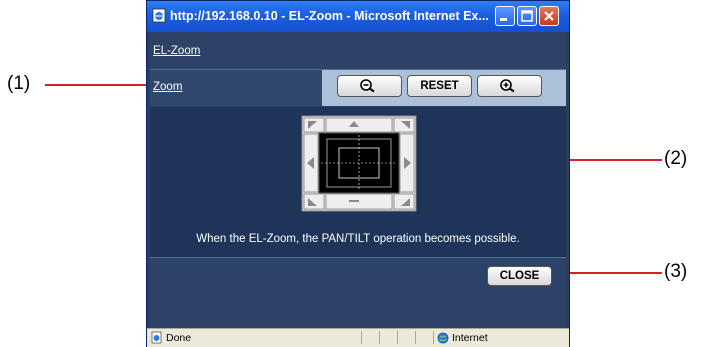 The height and width of the screenshot is (347, 702). I want to click on zoom-out-button, so click(369, 86).